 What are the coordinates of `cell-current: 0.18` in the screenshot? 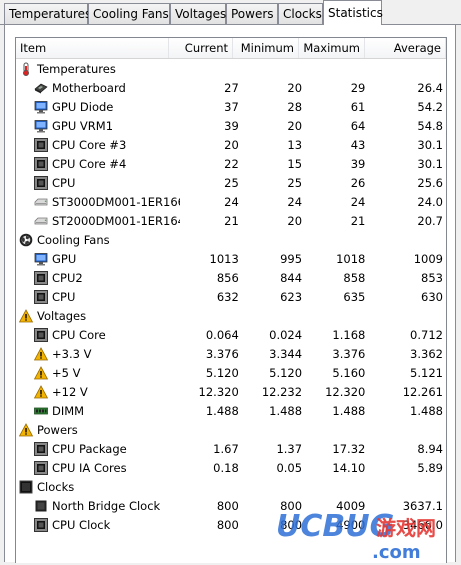 It's located at (226, 467).